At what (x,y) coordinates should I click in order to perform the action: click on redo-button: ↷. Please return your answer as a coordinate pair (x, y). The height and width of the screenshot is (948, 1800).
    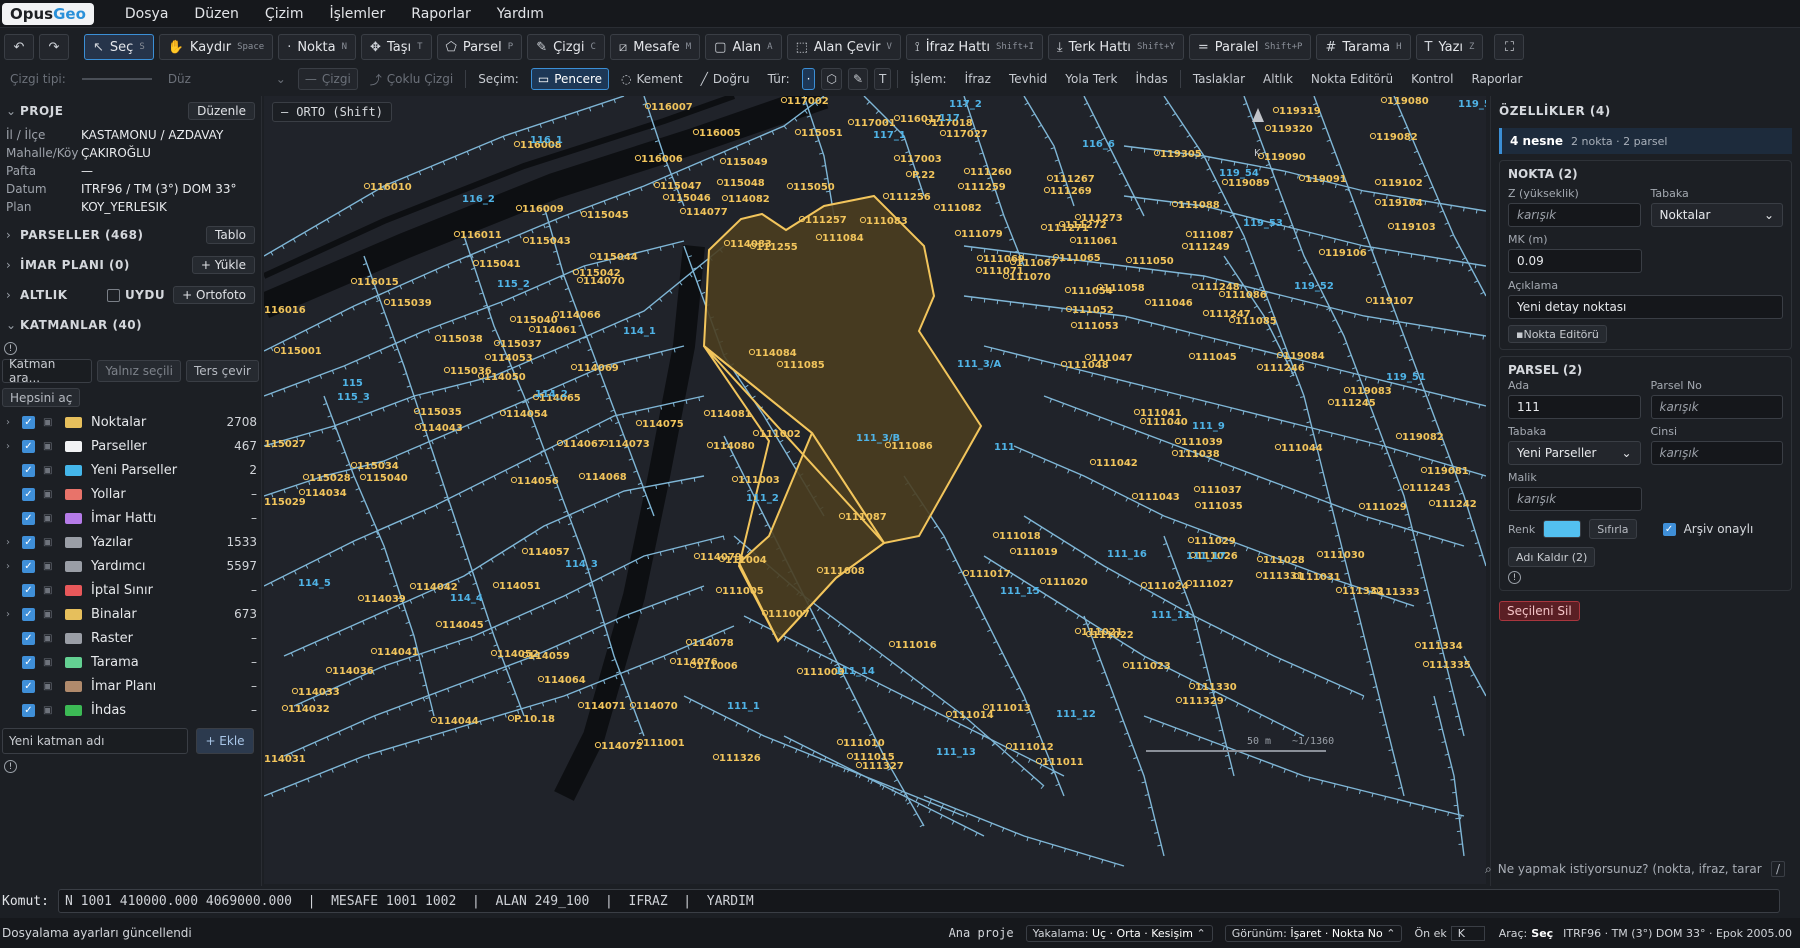
    Looking at the image, I should click on (54, 47).